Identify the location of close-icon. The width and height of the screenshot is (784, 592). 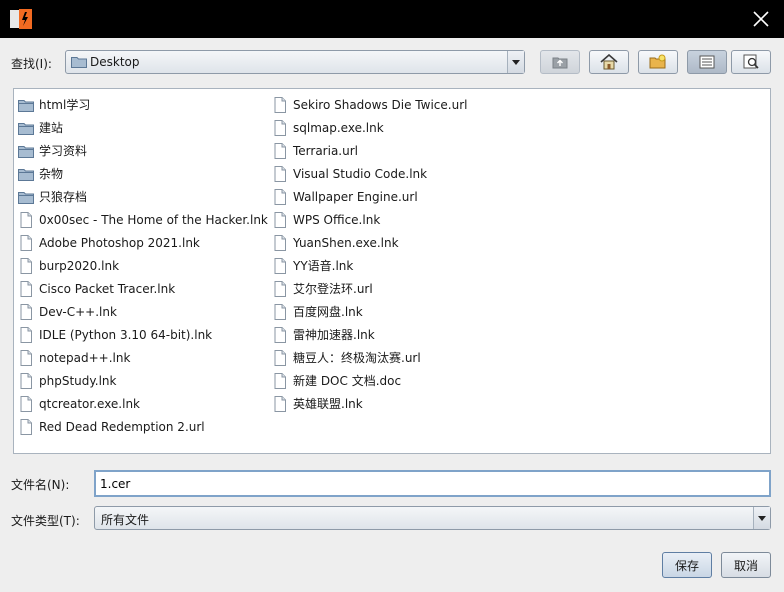
(761, 19).